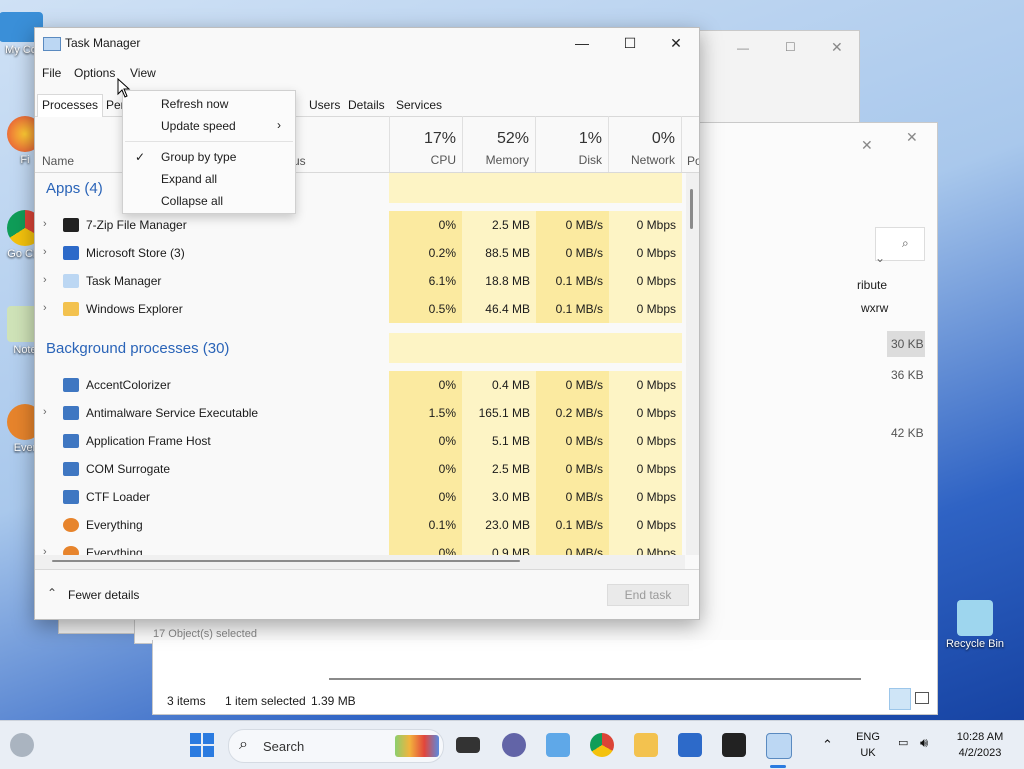  I want to click on chevron-down-icon: ⌄, so click(880, 258).